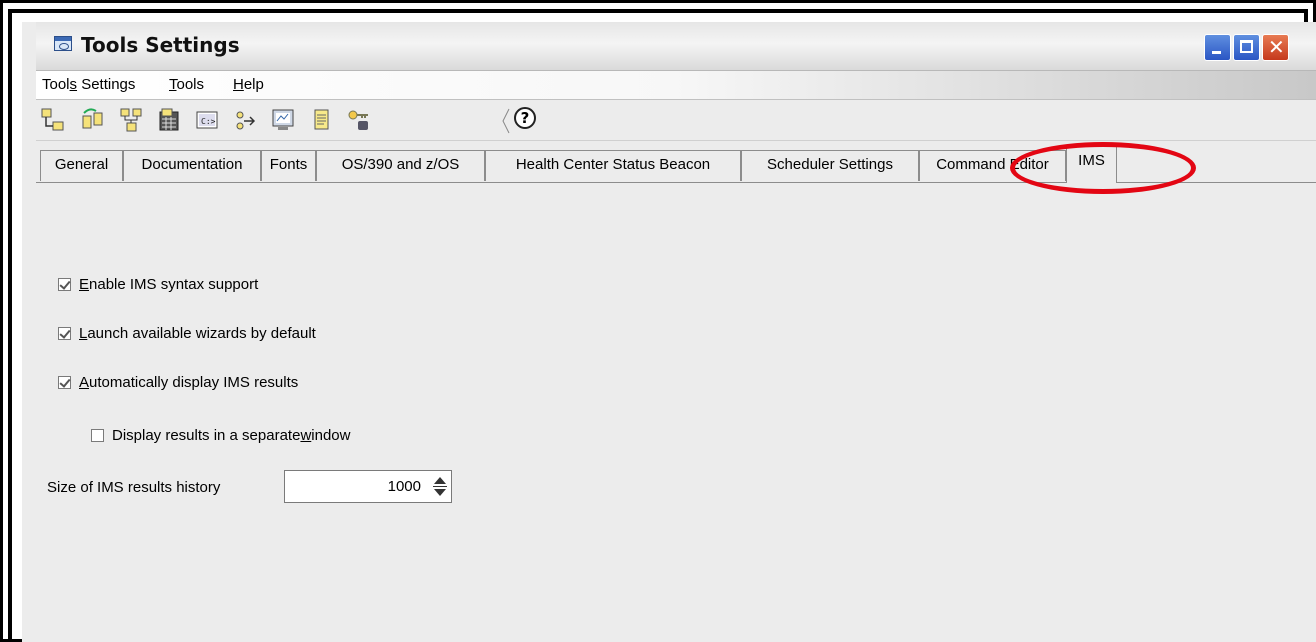 The width and height of the screenshot is (1316, 642). I want to click on toolbar-separator, so click(506, 121).